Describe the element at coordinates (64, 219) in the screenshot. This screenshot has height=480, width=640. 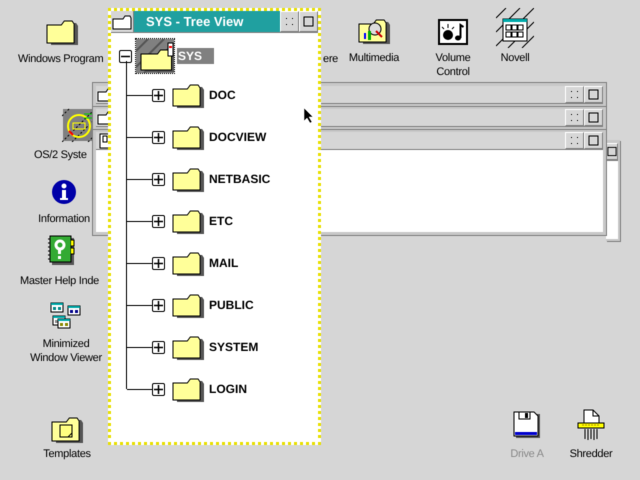
I see `icon-label: Information` at that location.